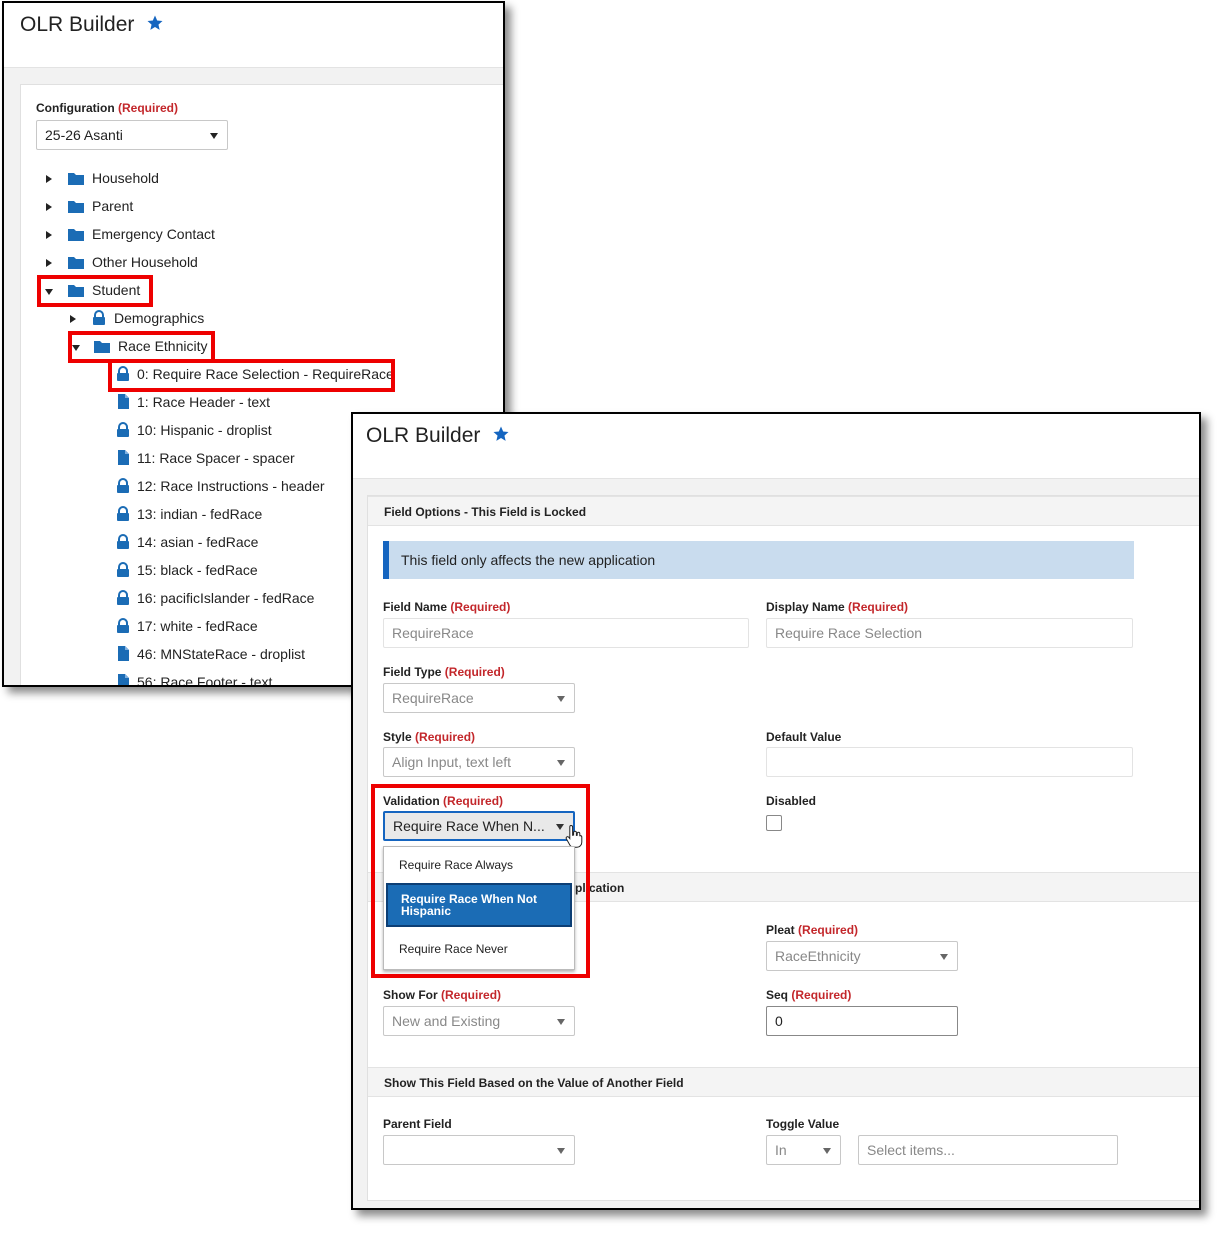 The image size is (1225, 1235). What do you see at coordinates (812, 930) in the screenshot?
I see `pleat-label: Pleat (Required)` at bounding box center [812, 930].